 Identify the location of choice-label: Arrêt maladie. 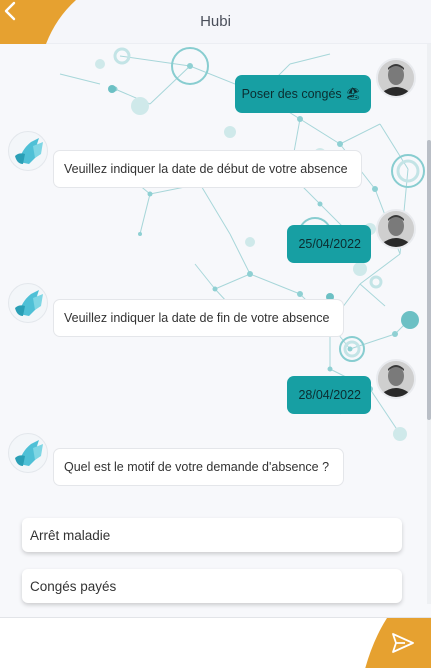
(70, 535).